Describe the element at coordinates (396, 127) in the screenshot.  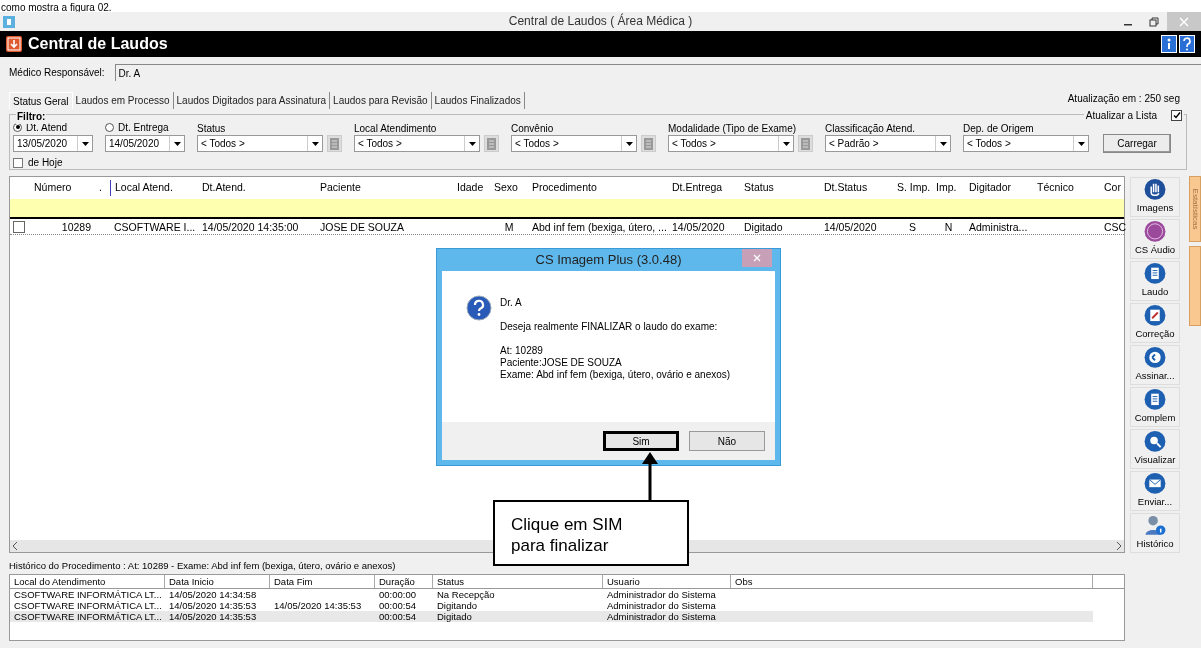
I see `field-label: Local Atendimento` at that location.